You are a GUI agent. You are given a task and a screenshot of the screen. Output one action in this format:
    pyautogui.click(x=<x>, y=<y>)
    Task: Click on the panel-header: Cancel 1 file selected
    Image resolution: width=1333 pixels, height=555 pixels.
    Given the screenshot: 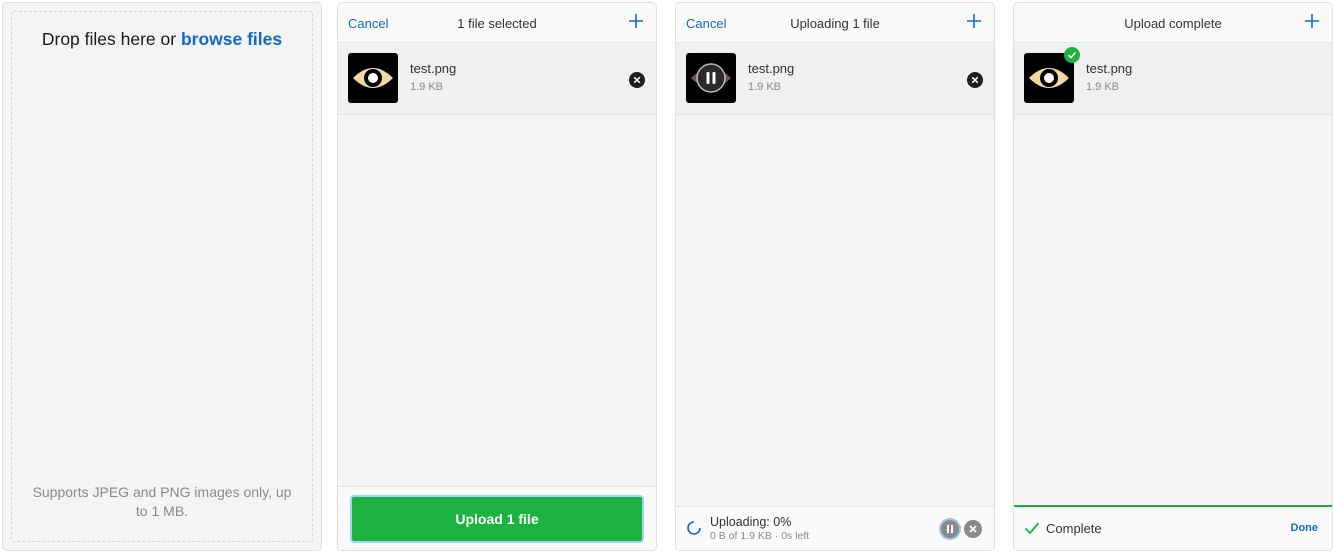 What is the action you would take?
    pyautogui.click(x=497, y=23)
    